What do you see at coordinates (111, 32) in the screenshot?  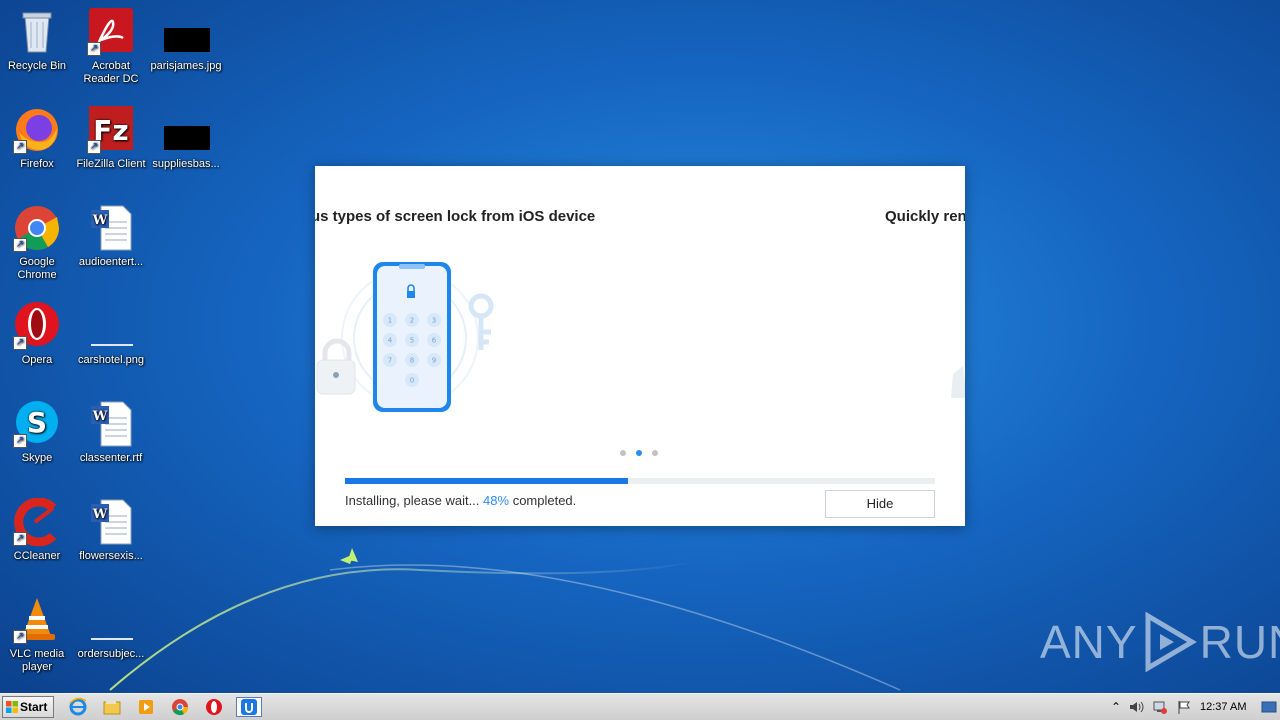 I see `acrobat-icon: ↗` at bounding box center [111, 32].